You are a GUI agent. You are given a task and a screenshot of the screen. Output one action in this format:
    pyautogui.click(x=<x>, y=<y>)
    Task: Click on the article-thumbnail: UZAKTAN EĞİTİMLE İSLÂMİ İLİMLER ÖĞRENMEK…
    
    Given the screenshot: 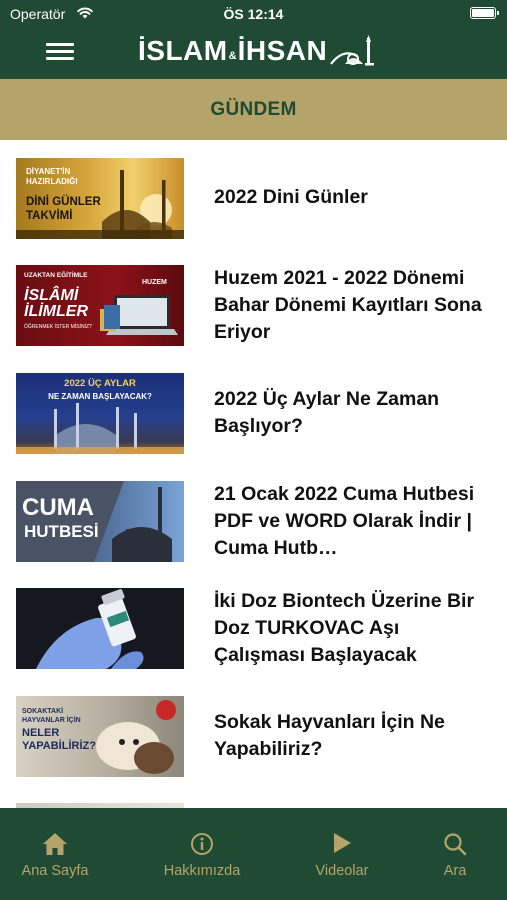 What is the action you would take?
    pyautogui.click(x=100, y=305)
    